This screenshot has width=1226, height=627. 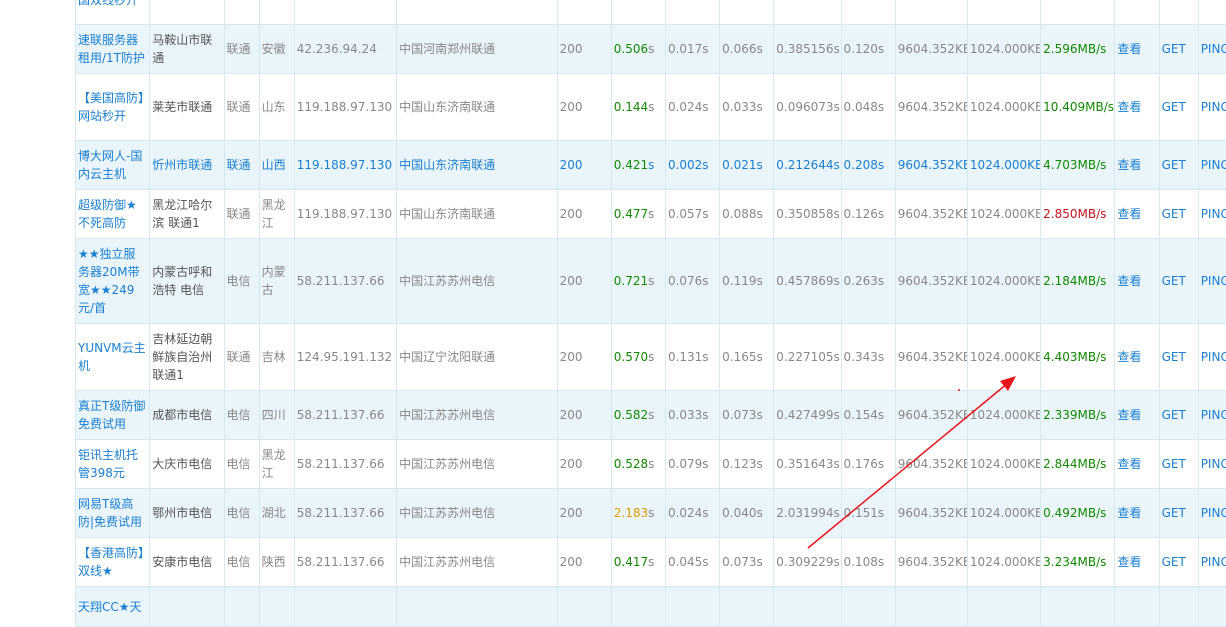 I want to click on download-speed-value: 4.403MB/s, so click(x=1074, y=357).